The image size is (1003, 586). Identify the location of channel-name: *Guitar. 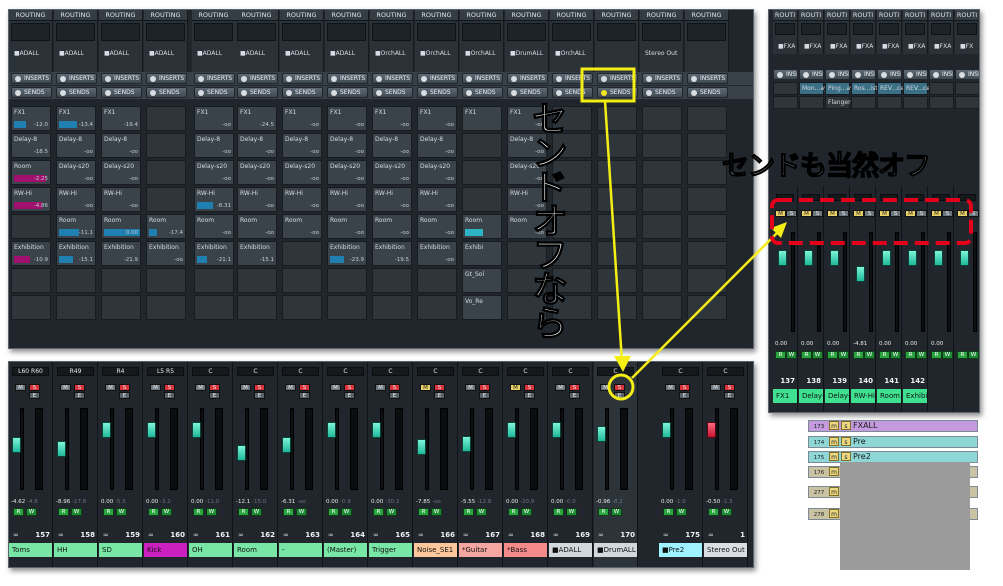
(480, 550).